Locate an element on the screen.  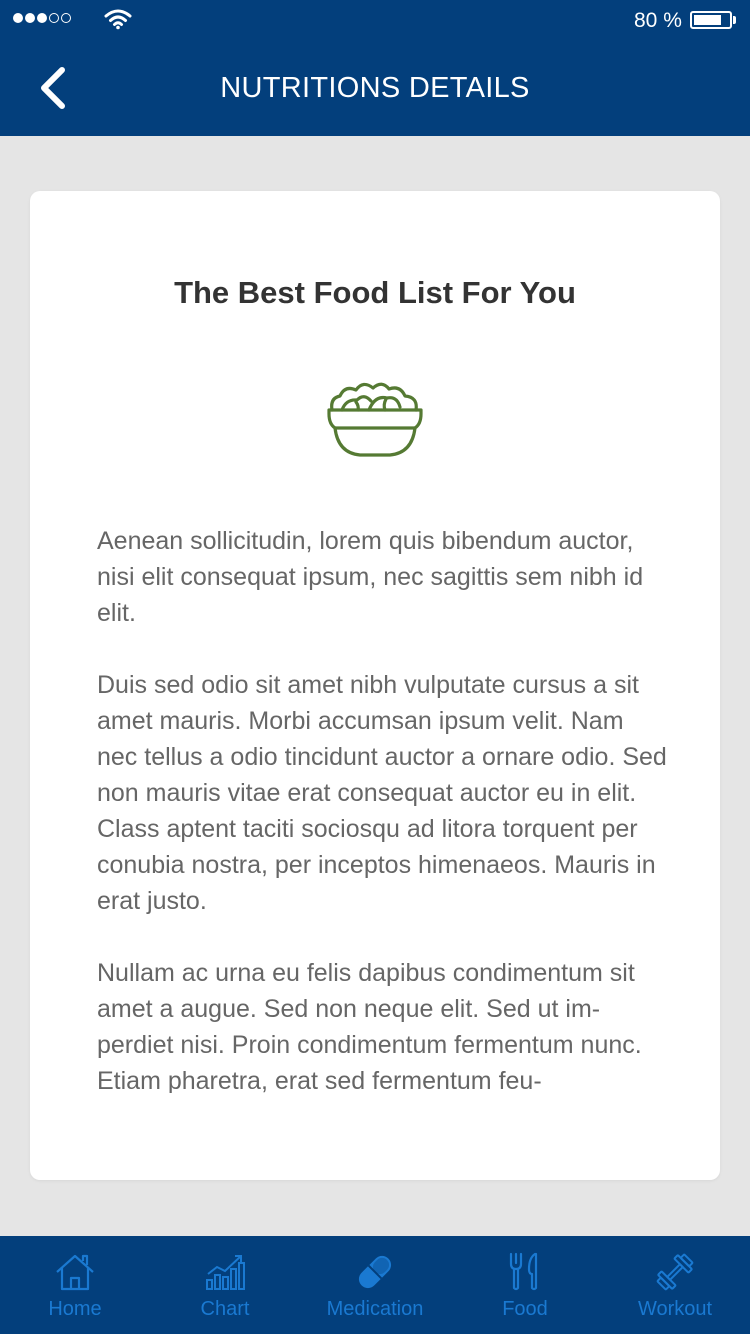
wifi-icon is located at coordinates (118, 19).